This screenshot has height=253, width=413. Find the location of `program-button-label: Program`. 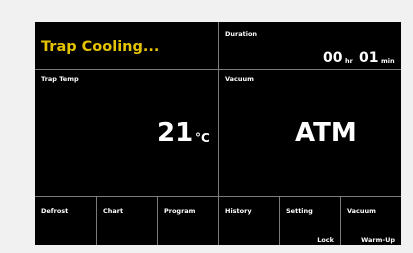

program-button-label: Program is located at coordinates (180, 211).